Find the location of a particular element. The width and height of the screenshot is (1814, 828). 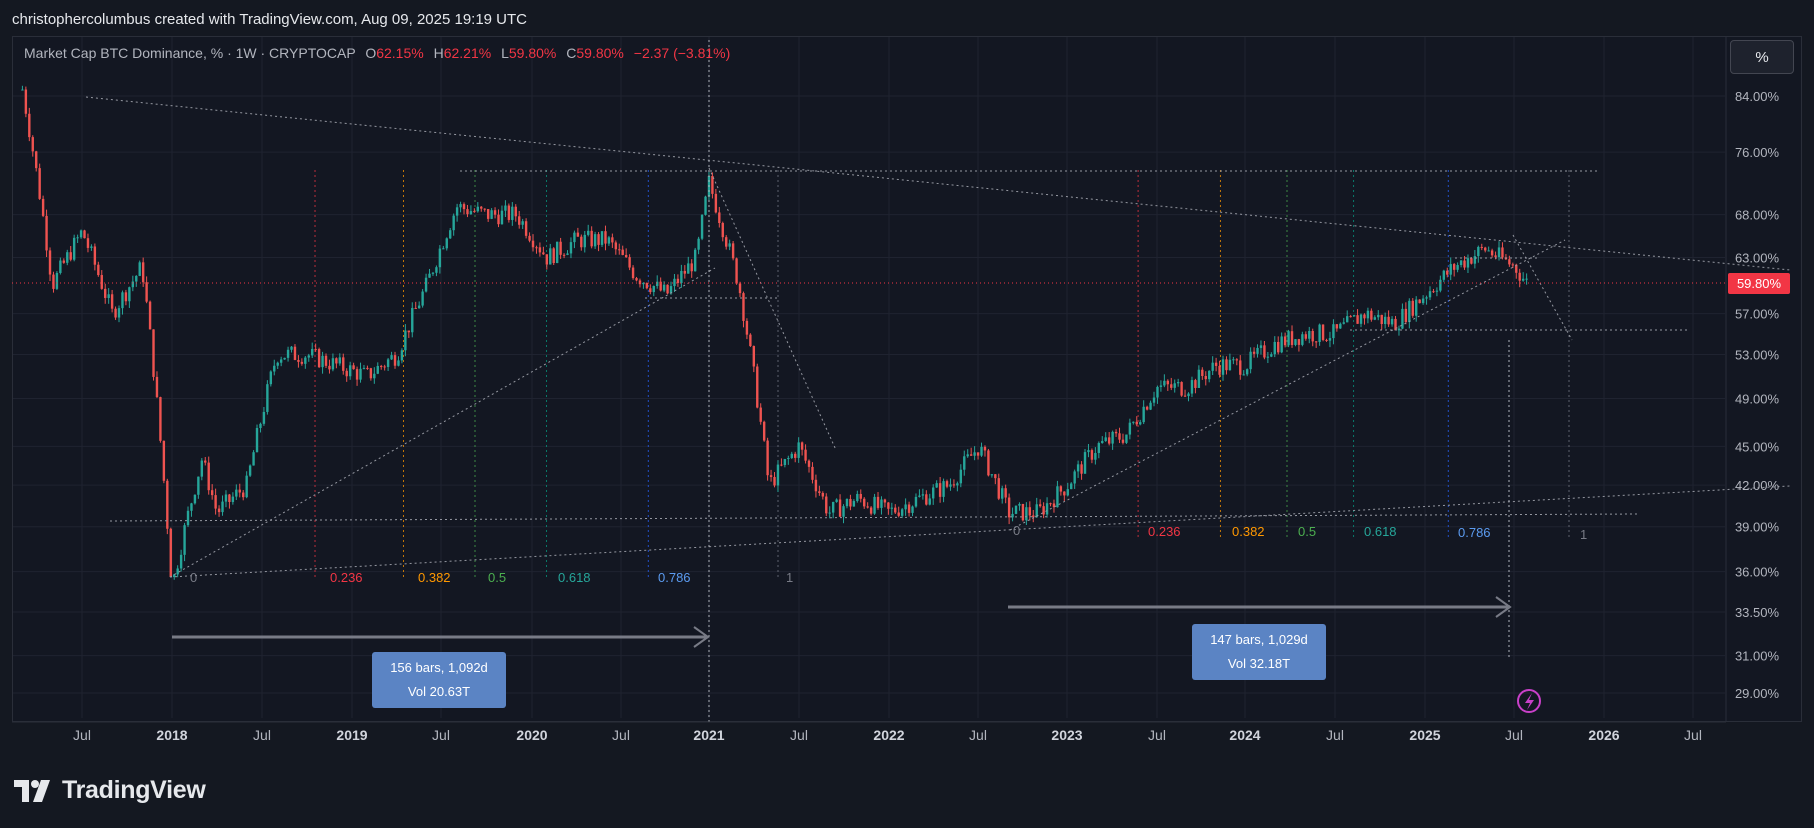

fib-right-0618: 0.618 is located at coordinates (1380, 531).